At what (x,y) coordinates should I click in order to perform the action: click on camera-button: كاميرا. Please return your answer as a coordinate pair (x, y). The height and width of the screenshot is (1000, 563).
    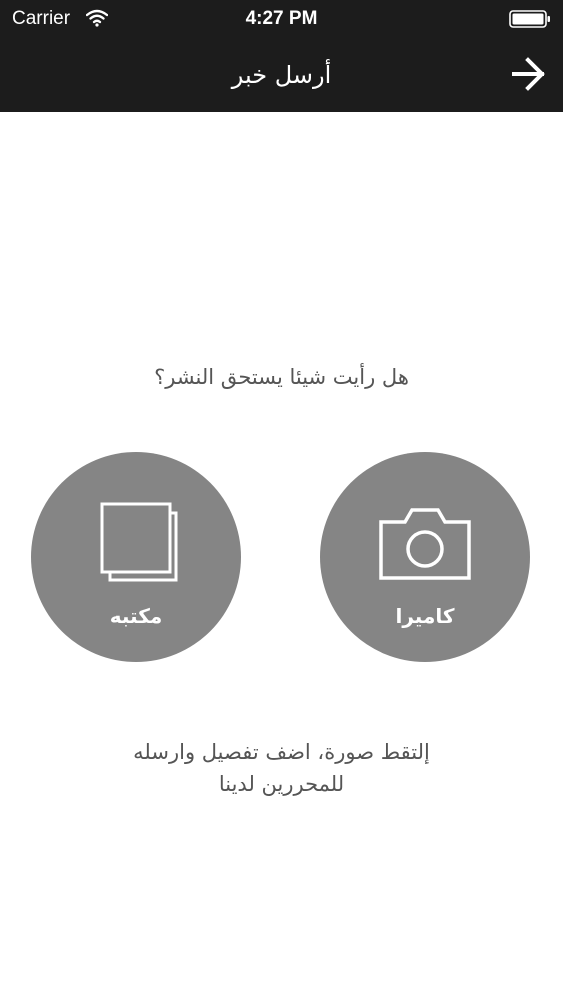
    Looking at the image, I should click on (425, 557).